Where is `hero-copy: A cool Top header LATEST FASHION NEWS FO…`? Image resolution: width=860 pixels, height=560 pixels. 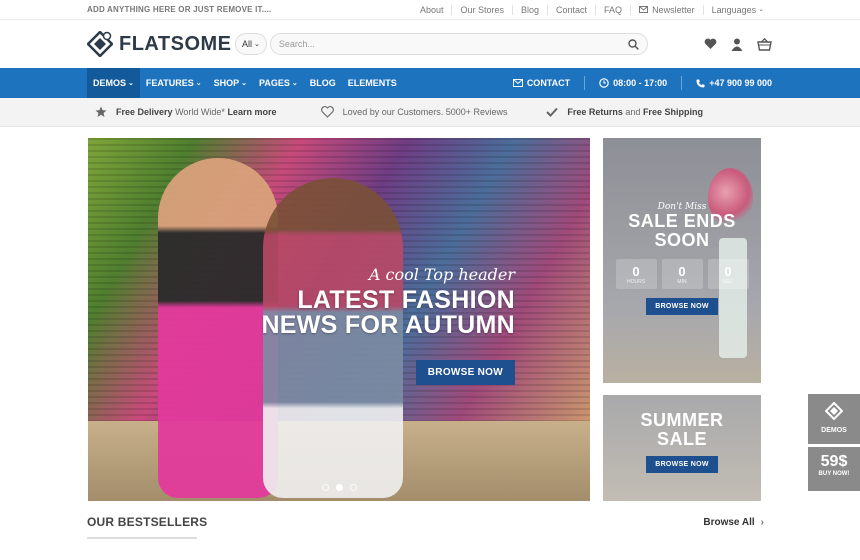
hero-copy: A cool Top header LATEST FASHION NEWS FO… is located at coordinates (388, 301).